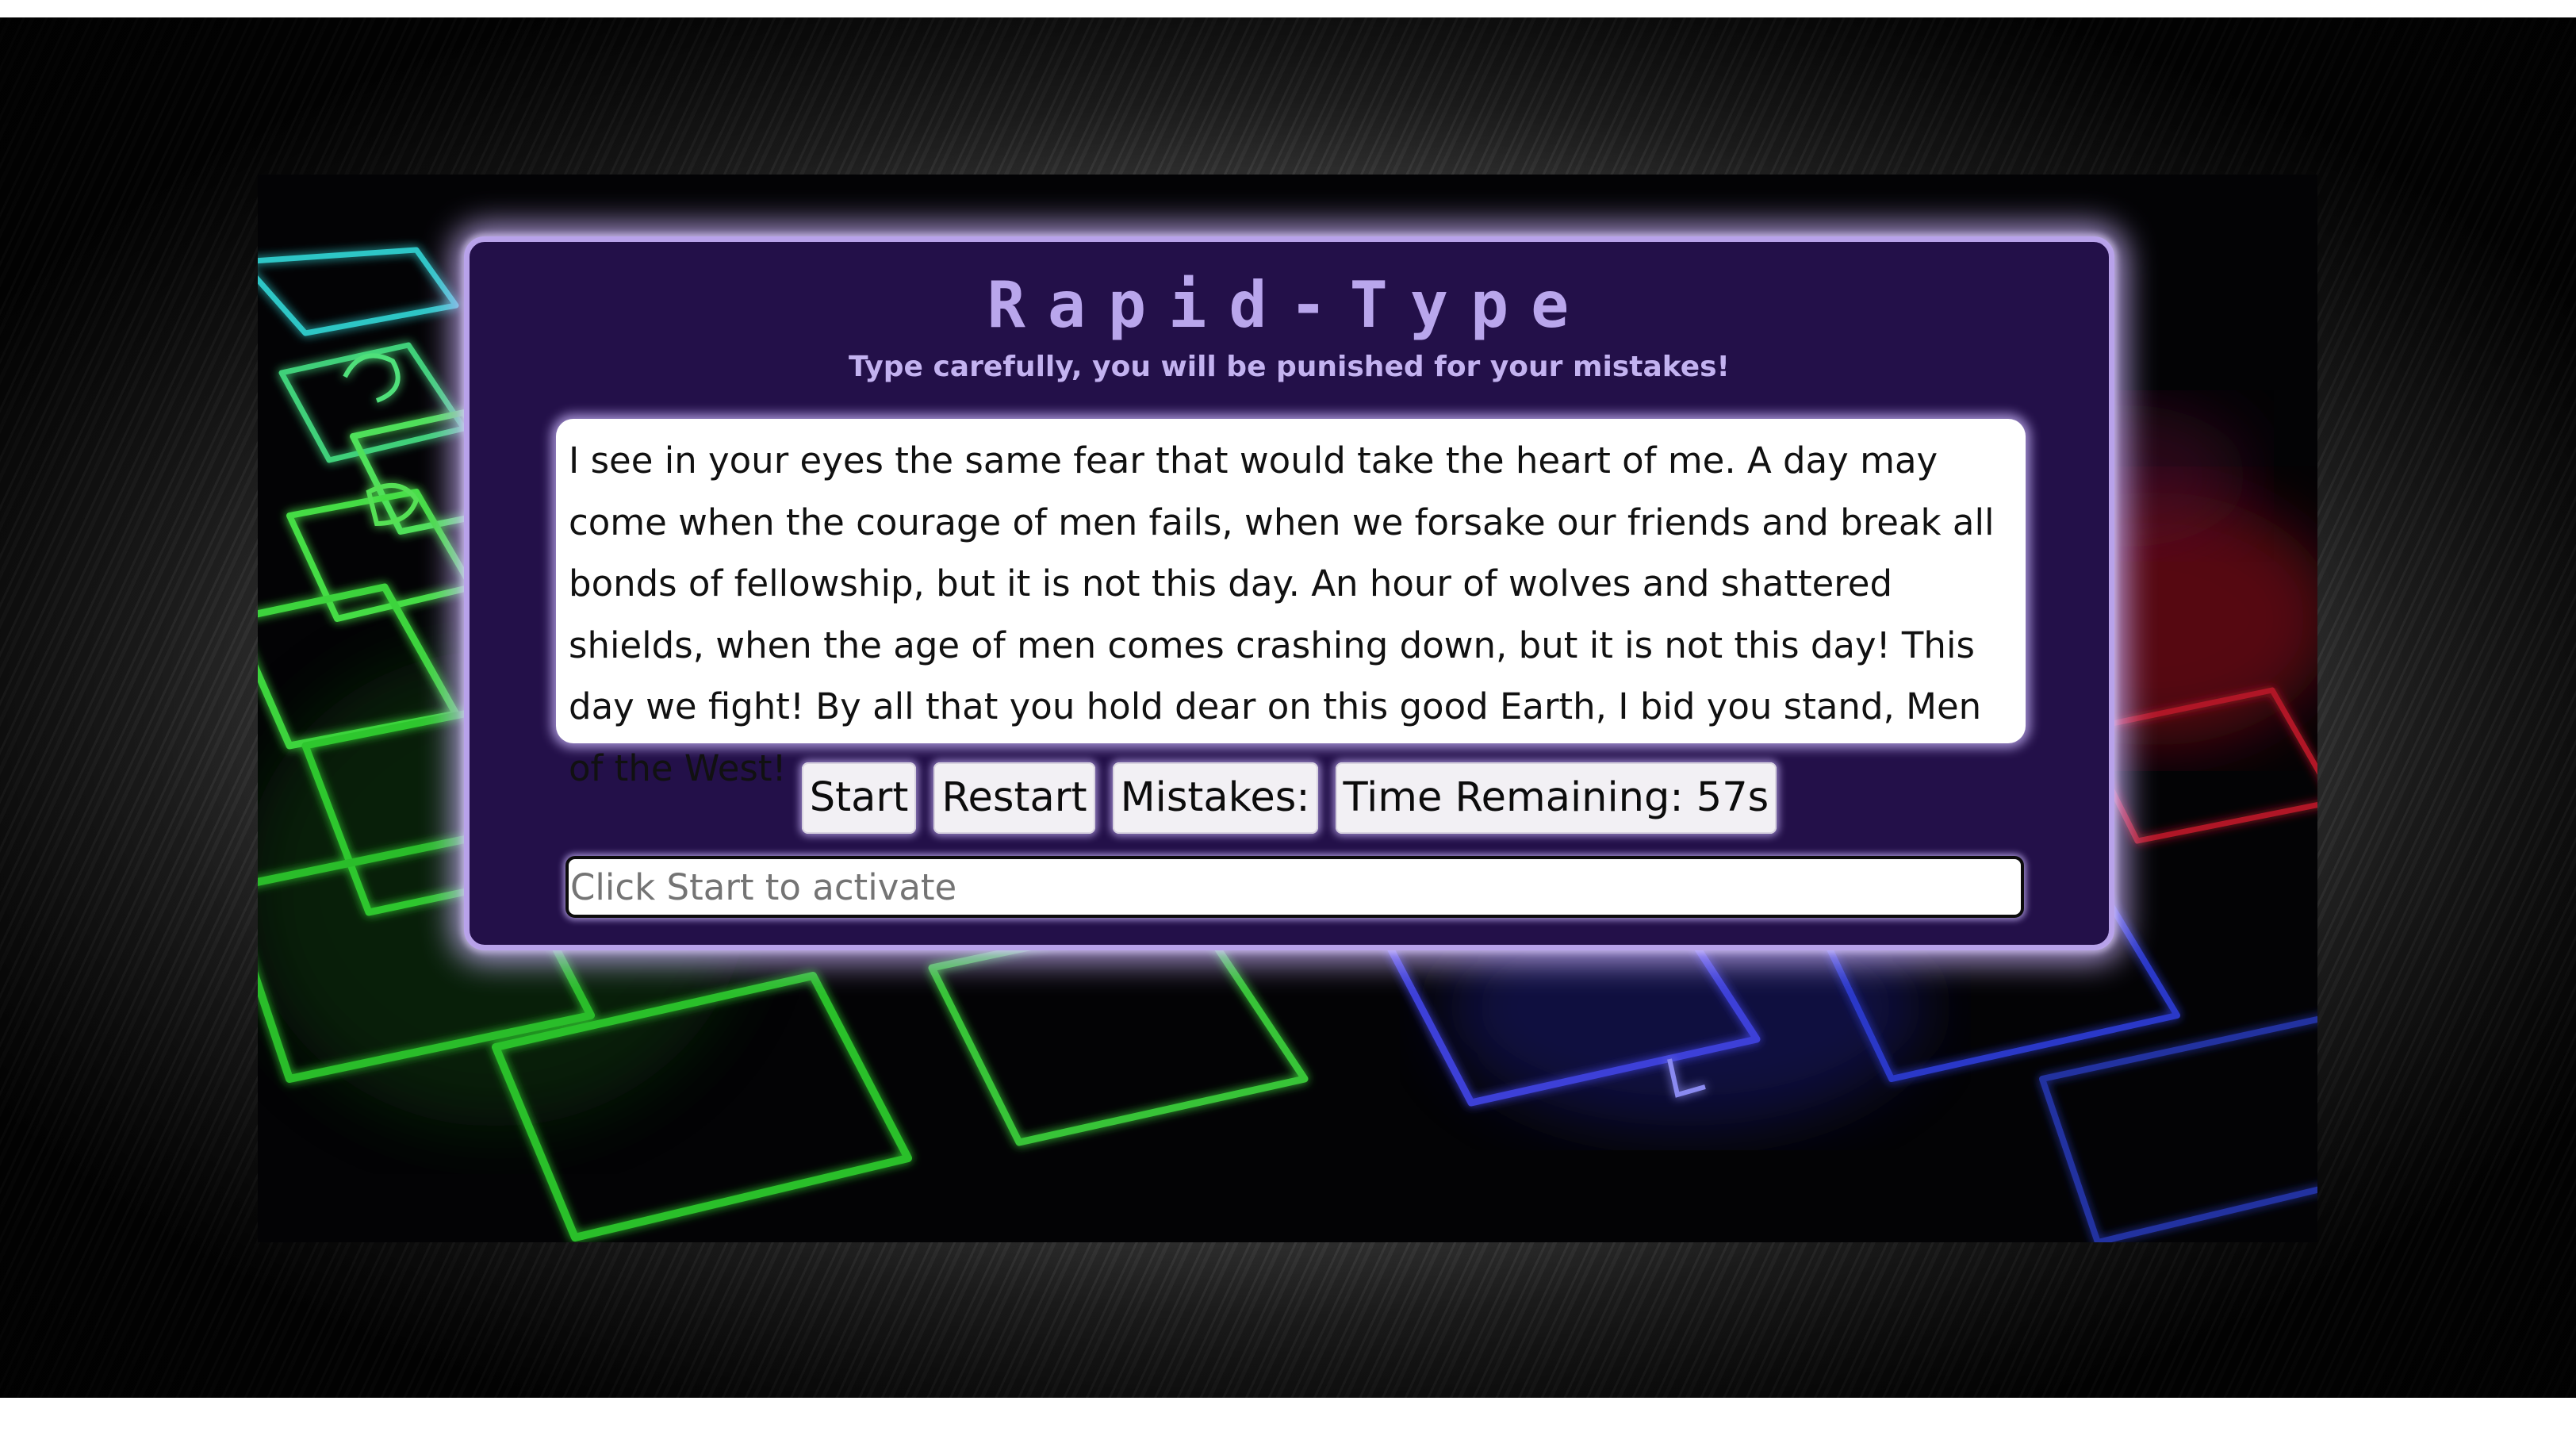 The width and height of the screenshot is (2576, 1443). What do you see at coordinates (1215, 798) in the screenshot?
I see `mistakes-counter: Mistakes:` at bounding box center [1215, 798].